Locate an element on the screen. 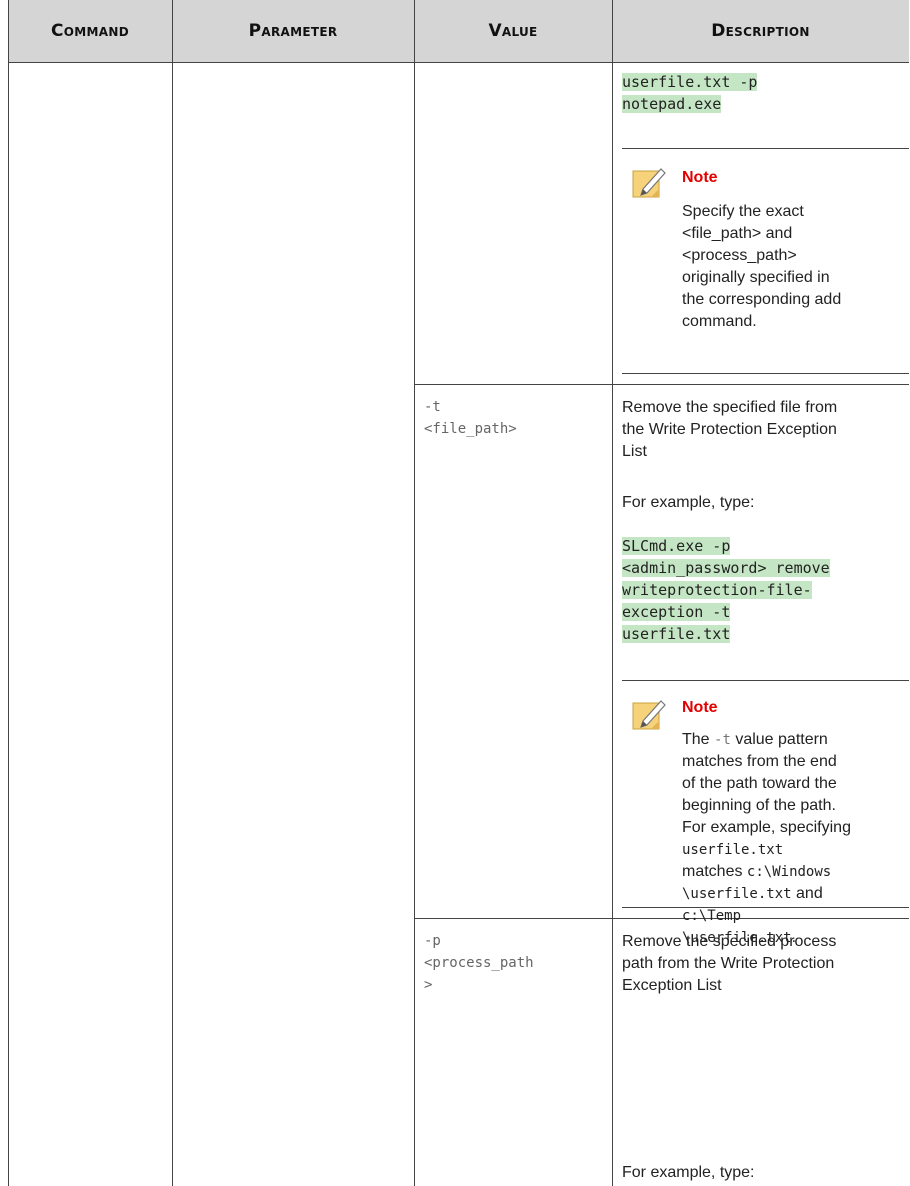 The image size is (910, 1186). note-line: matches c:\Windows is located at coordinates (792, 872).